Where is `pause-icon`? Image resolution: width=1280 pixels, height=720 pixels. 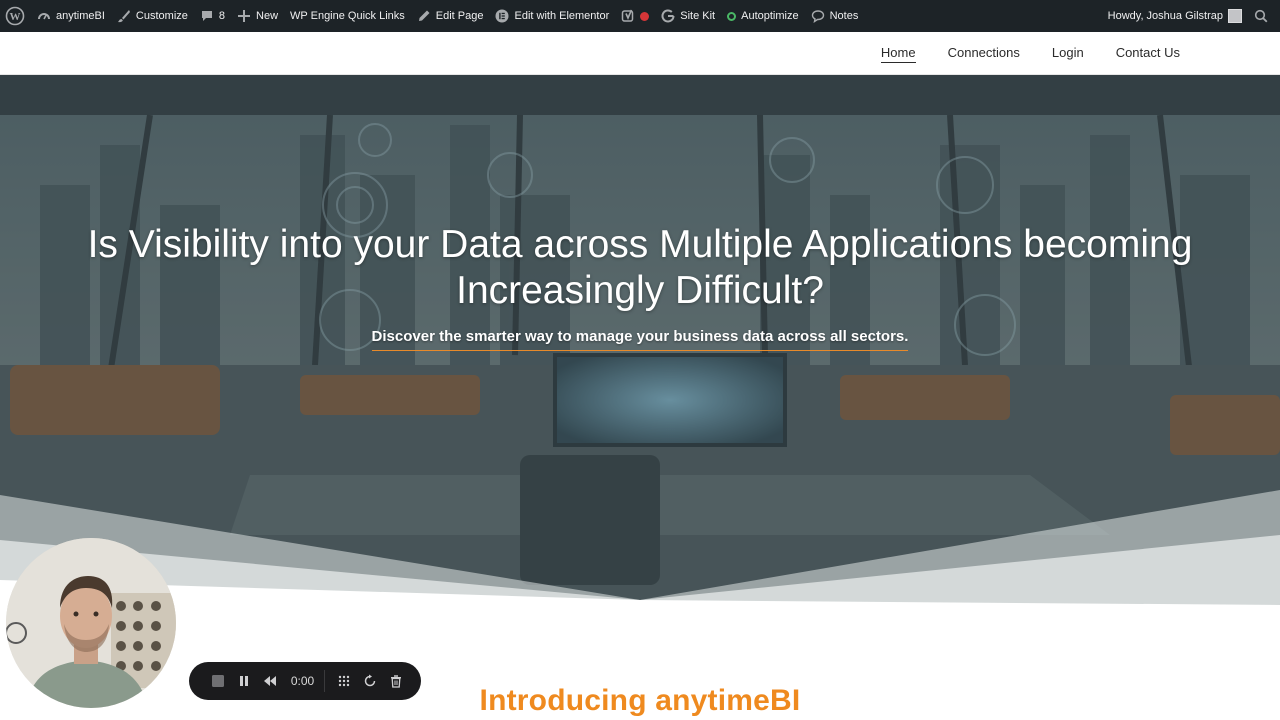
pause-icon is located at coordinates (243, 681).